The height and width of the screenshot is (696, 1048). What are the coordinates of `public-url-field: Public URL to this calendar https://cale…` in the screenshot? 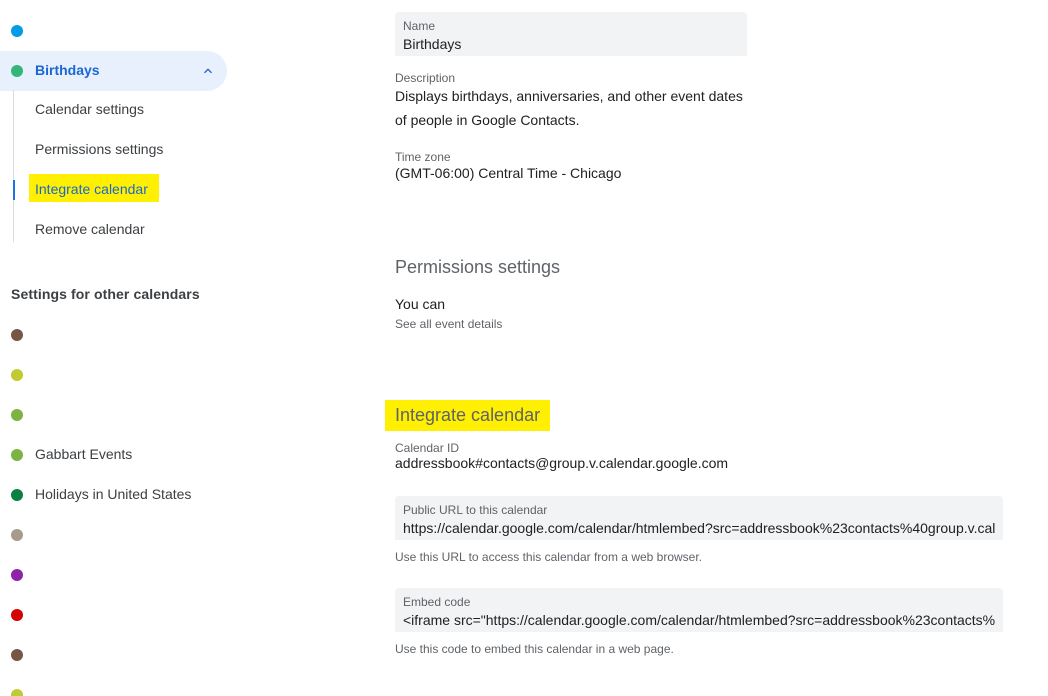 It's located at (699, 518).